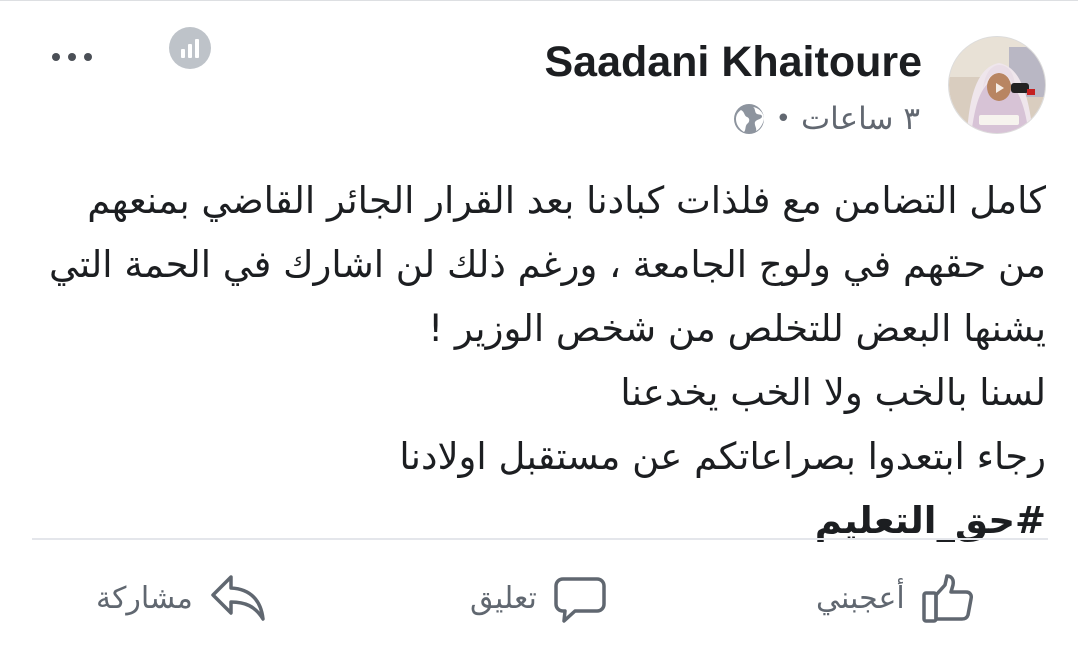 Image resolution: width=1078 pixels, height=652 pixels. Describe the element at coordinates (190, 48) in the screenshot. I see `insights-icon` at that location.